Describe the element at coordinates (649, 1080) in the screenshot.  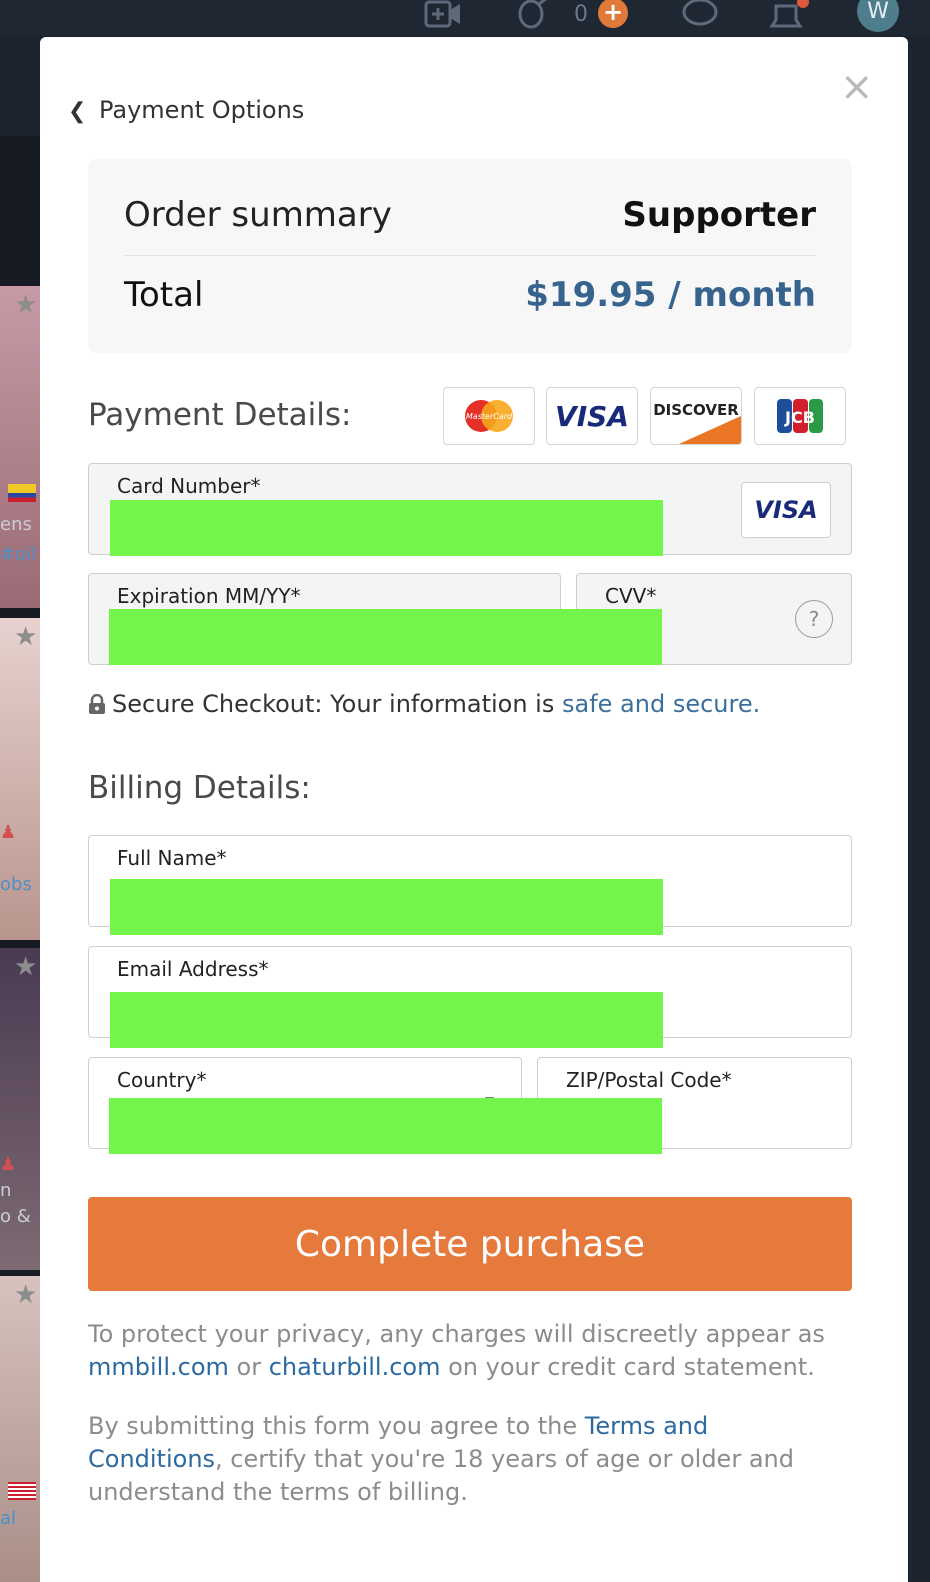
I see `zip-label: ZIP/Postal Code*` at that location.